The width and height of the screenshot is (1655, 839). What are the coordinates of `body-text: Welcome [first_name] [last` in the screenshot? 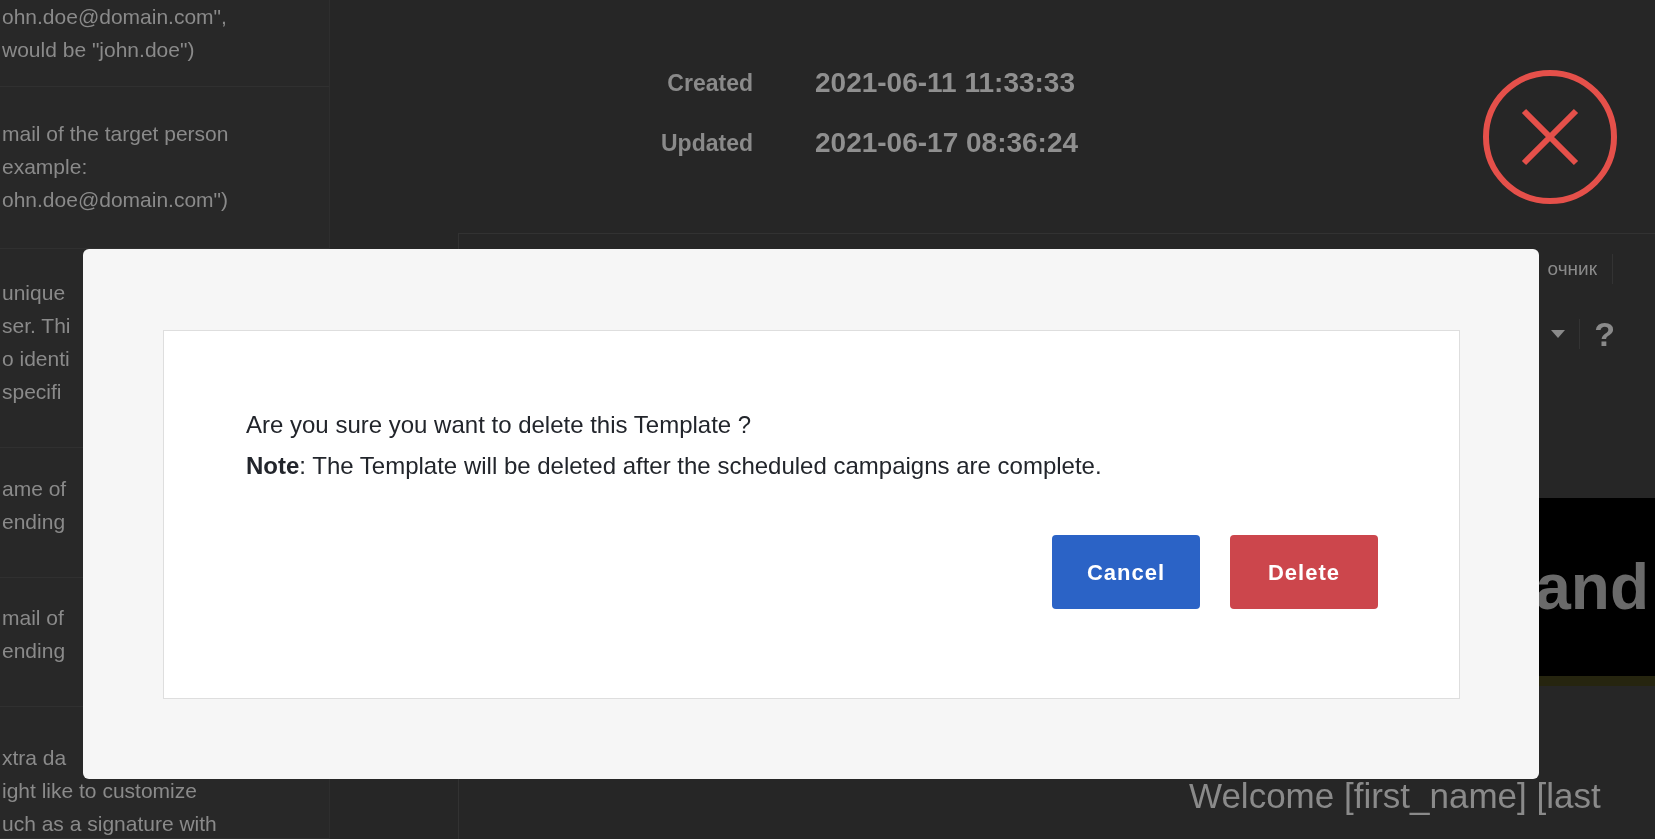 It's located at (1395, 795).